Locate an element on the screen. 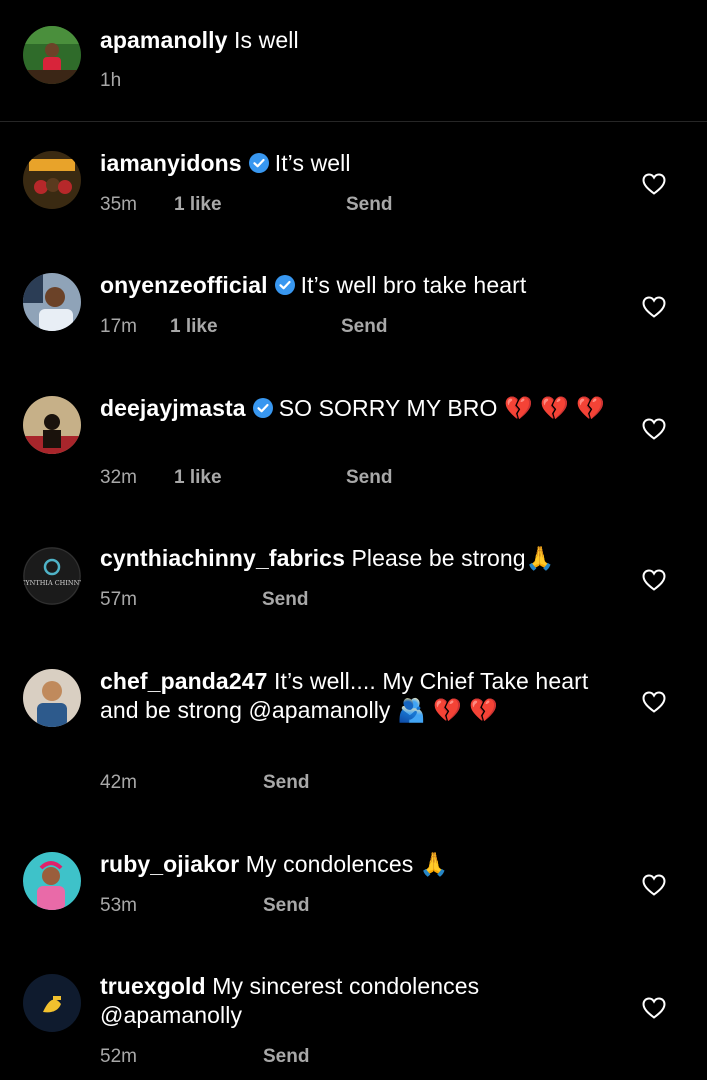 Image resolution: width=707 pixels, height=1080 pixels. hug-and-broken-heart-emoji: 🫂 💔 💔 is located at coordinates (448, 711).